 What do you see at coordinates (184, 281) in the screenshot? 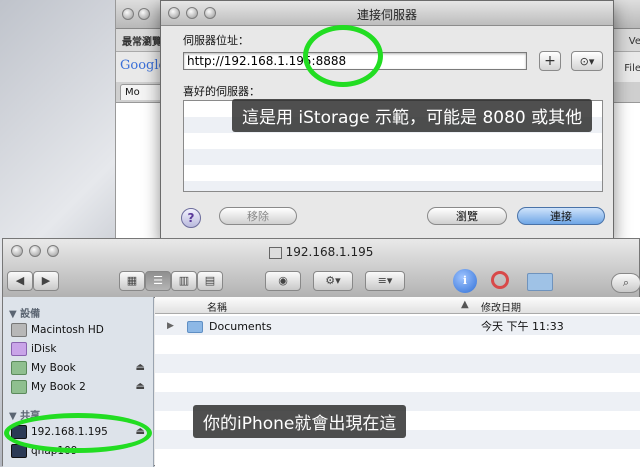
I see `column-view-button: ▥` at bounding box center [184, 281].